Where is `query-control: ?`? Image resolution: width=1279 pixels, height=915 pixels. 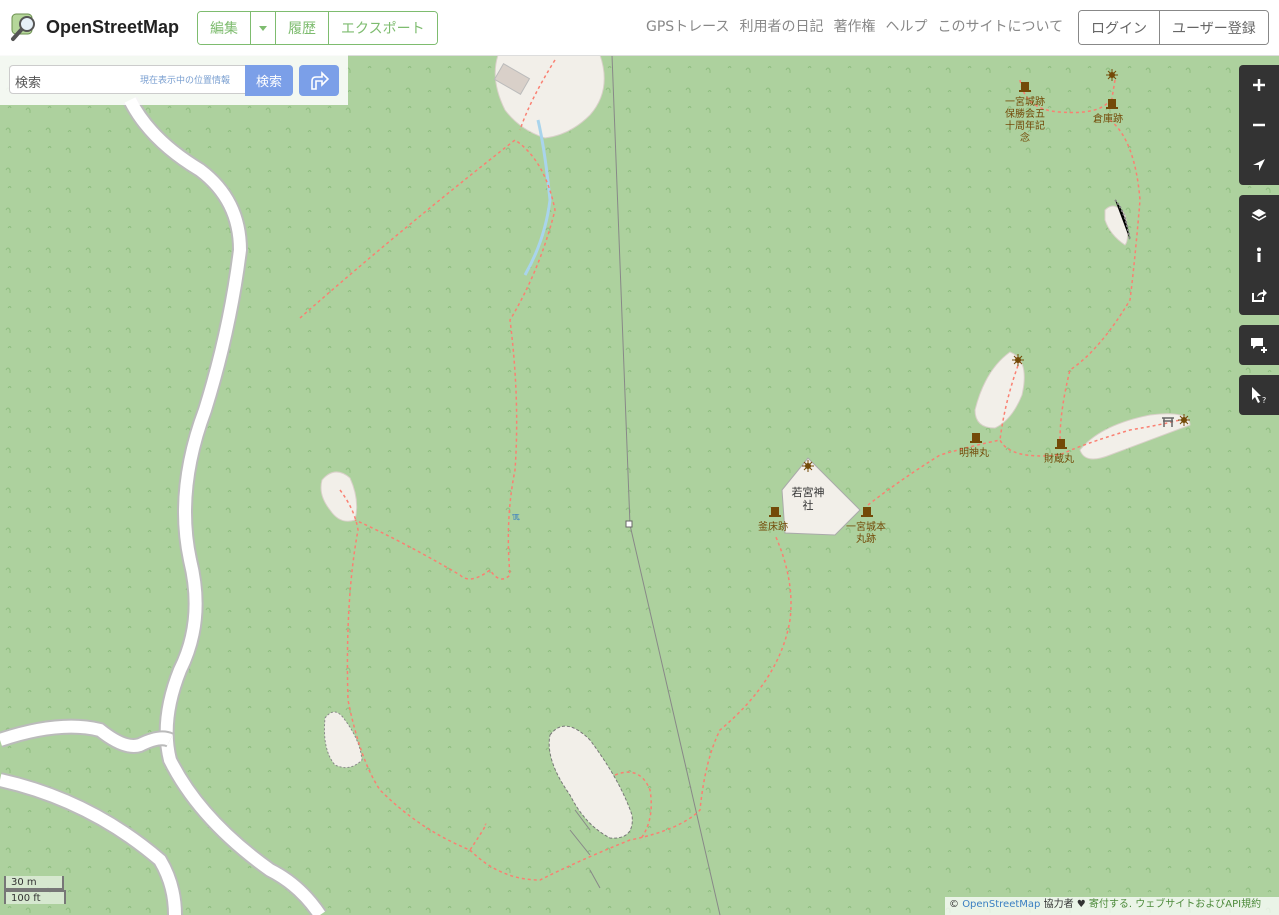 query-control: ? is located at coordinates (1259, 395).